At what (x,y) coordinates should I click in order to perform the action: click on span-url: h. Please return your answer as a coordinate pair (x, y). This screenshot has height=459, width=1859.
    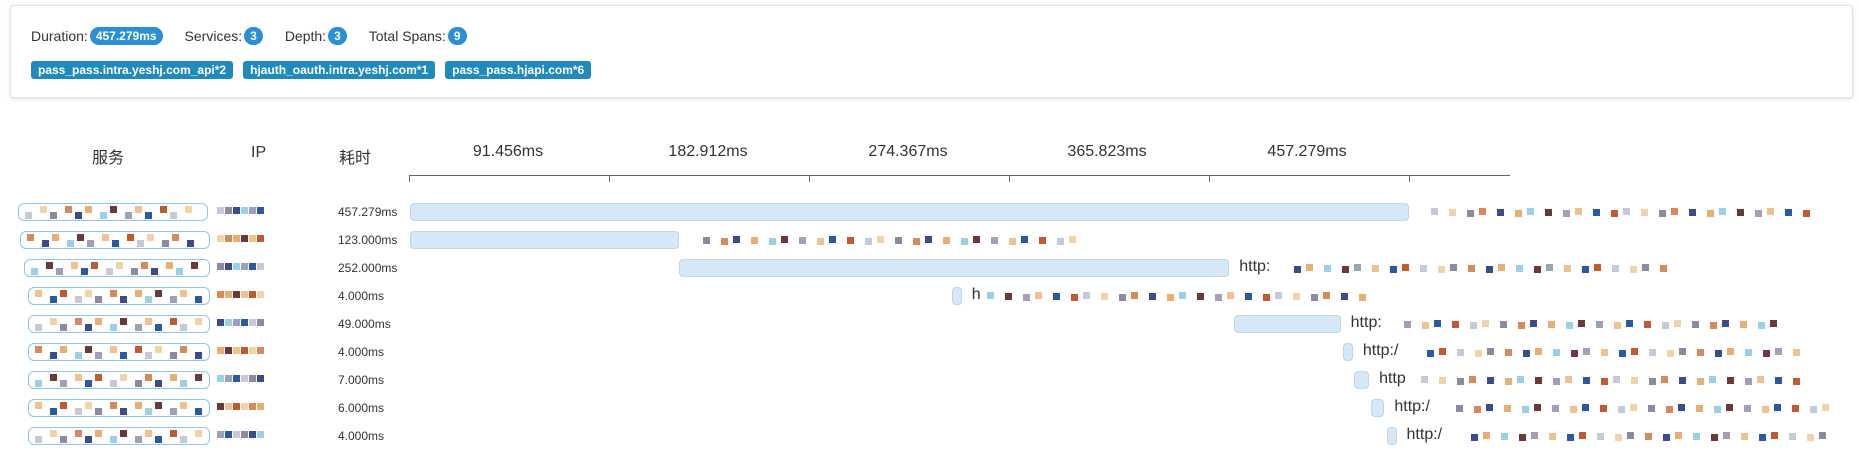
    Looking at the image, I should click on (976, 295).